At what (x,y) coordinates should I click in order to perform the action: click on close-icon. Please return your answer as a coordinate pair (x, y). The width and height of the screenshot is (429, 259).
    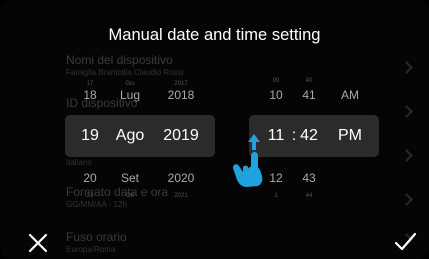
    Looking at the image, I should click on (38, 243).